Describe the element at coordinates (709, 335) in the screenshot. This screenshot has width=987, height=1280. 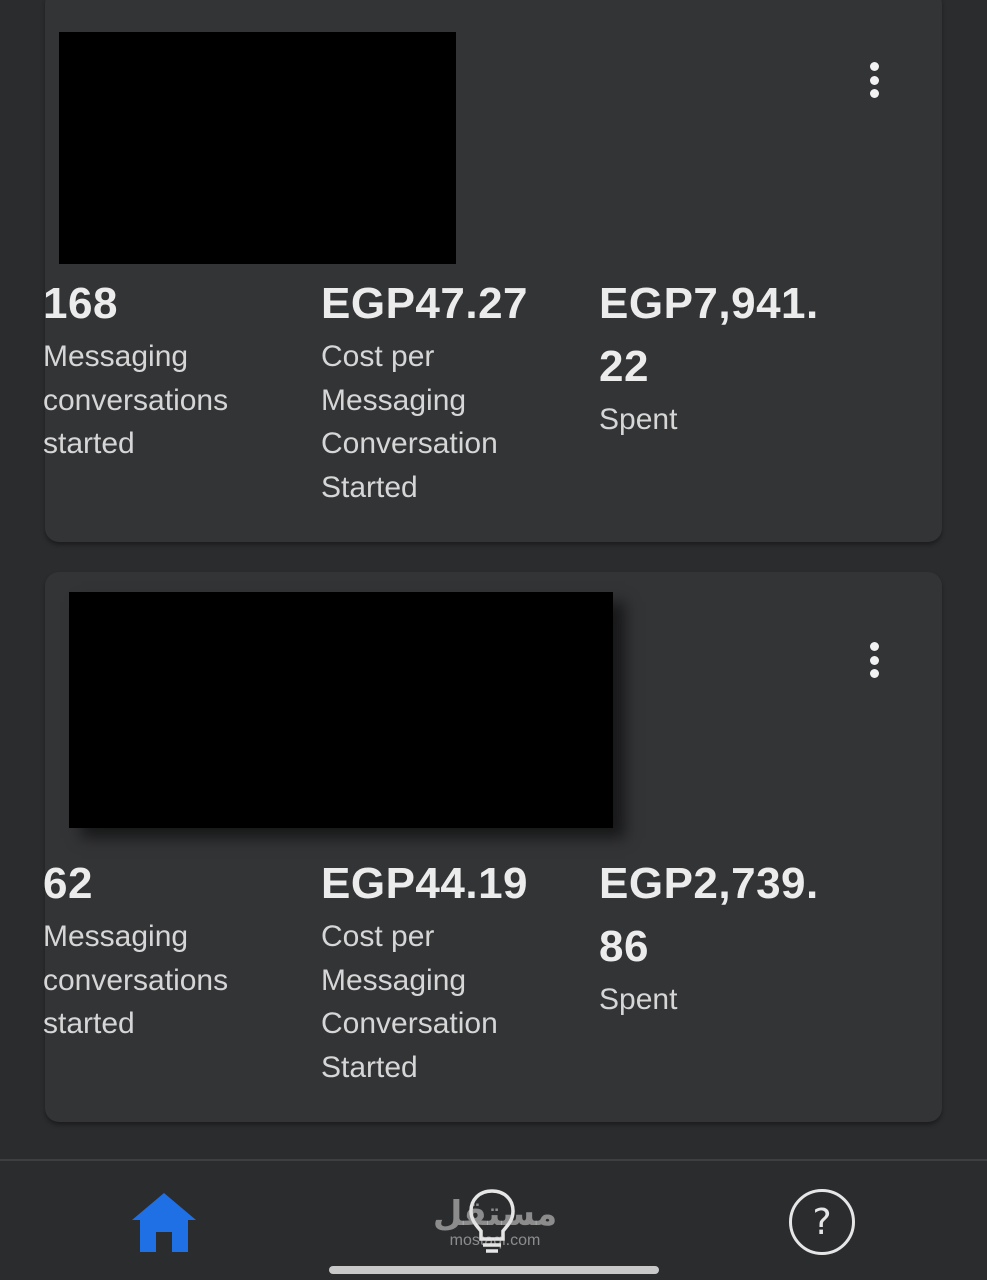
I see `metric-value: EGP7,941.22` at that location.